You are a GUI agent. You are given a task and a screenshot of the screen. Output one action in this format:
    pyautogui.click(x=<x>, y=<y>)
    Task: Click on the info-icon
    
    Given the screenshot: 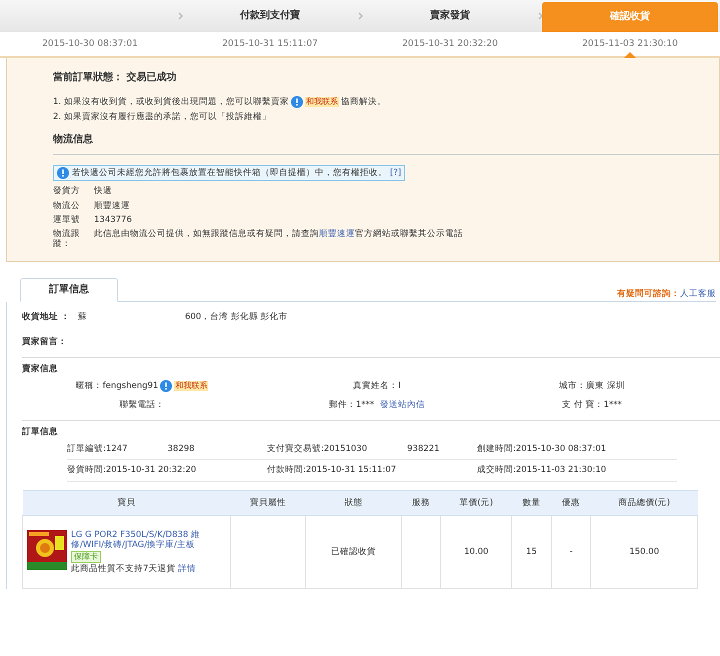 What is the action you would take?
    pyautogui.click(x=63, y=173)
    